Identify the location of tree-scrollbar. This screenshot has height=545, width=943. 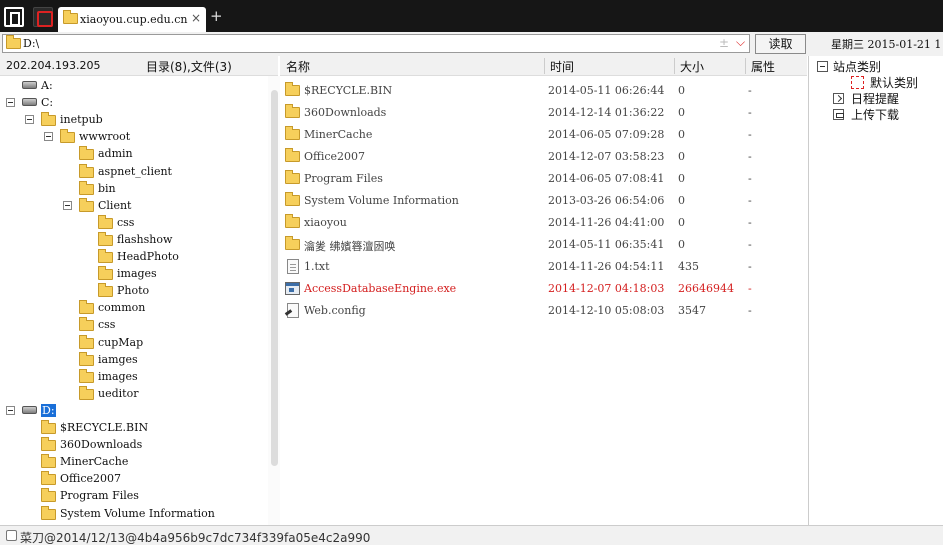
(274, 300).